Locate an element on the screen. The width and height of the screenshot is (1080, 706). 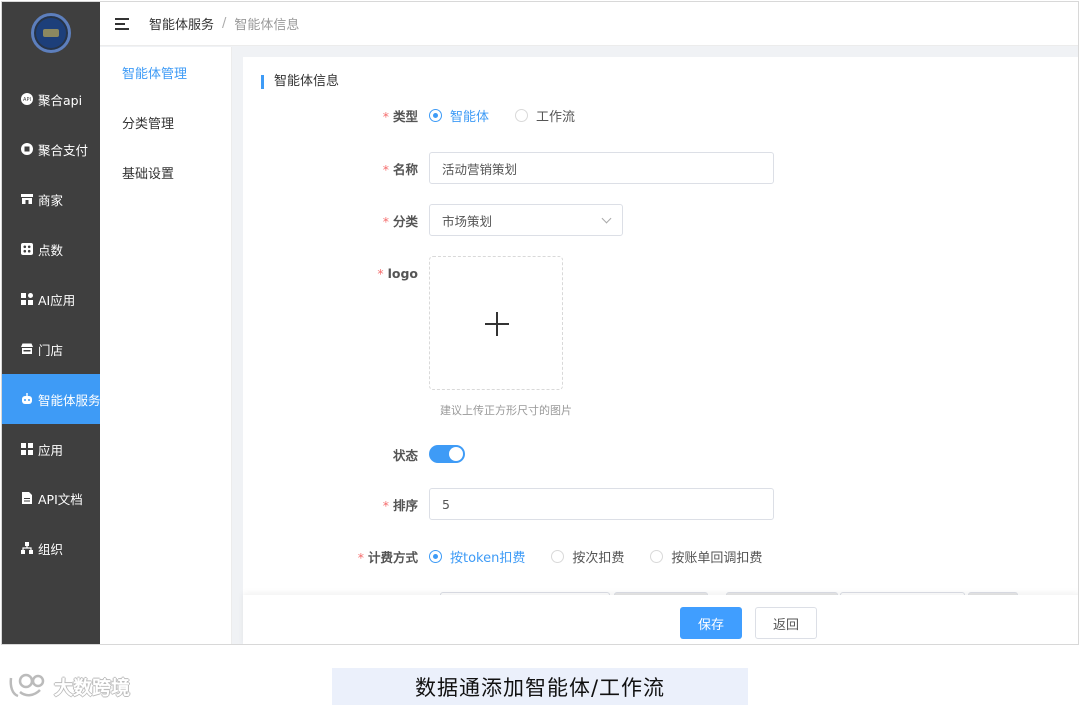
nav-item-label: 门店 is located at coordinates (51, 350).